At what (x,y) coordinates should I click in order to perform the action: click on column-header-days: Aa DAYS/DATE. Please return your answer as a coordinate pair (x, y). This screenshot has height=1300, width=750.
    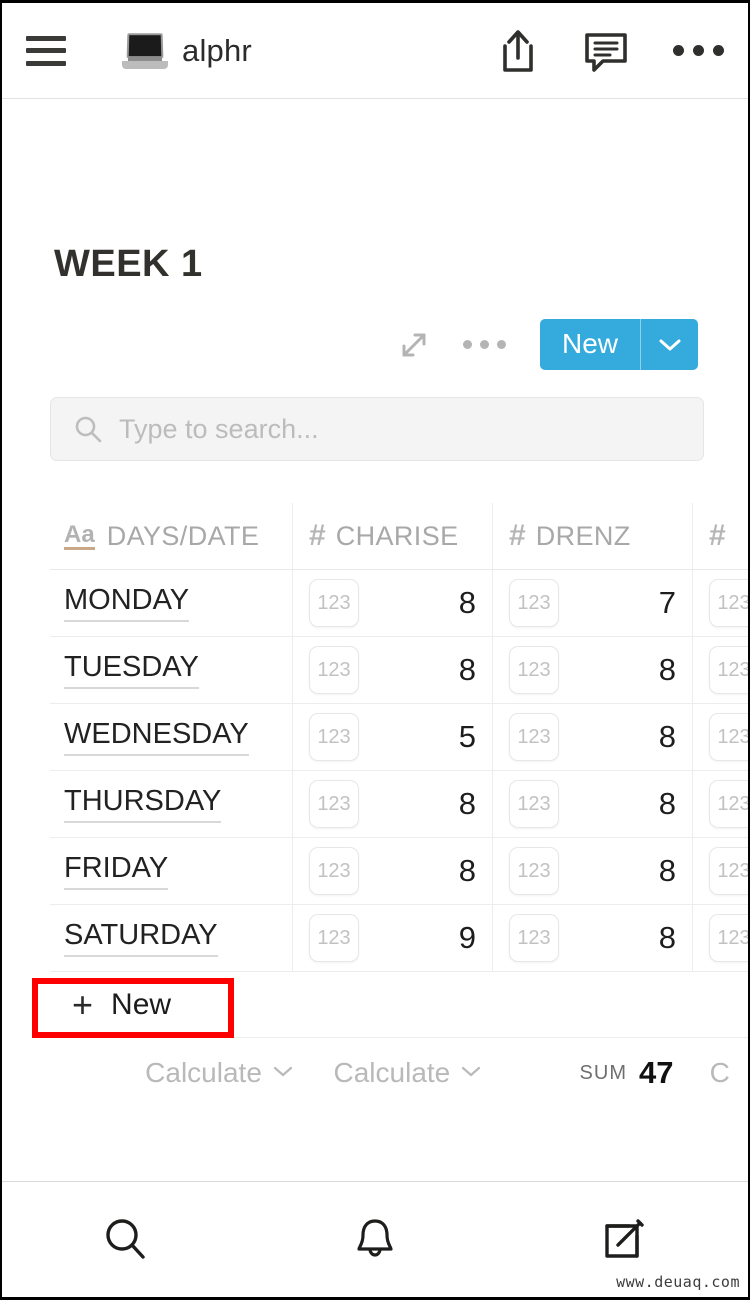
    Looking at the image, I should click on (171, 536).